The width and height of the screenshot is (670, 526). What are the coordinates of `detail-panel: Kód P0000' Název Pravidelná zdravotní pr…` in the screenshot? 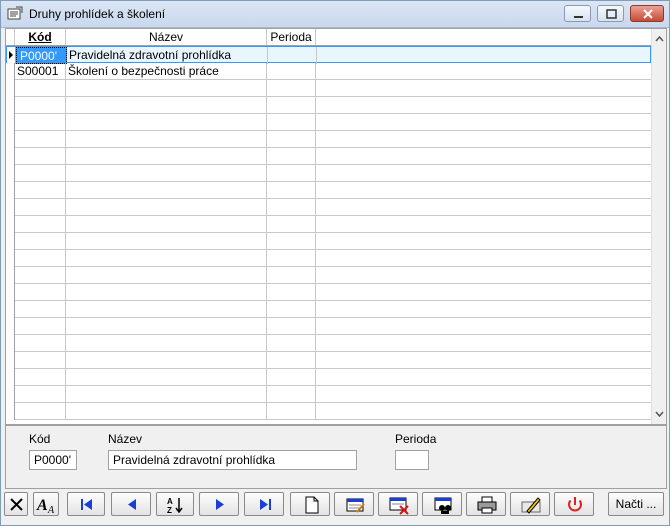 It's located at (336, 457).